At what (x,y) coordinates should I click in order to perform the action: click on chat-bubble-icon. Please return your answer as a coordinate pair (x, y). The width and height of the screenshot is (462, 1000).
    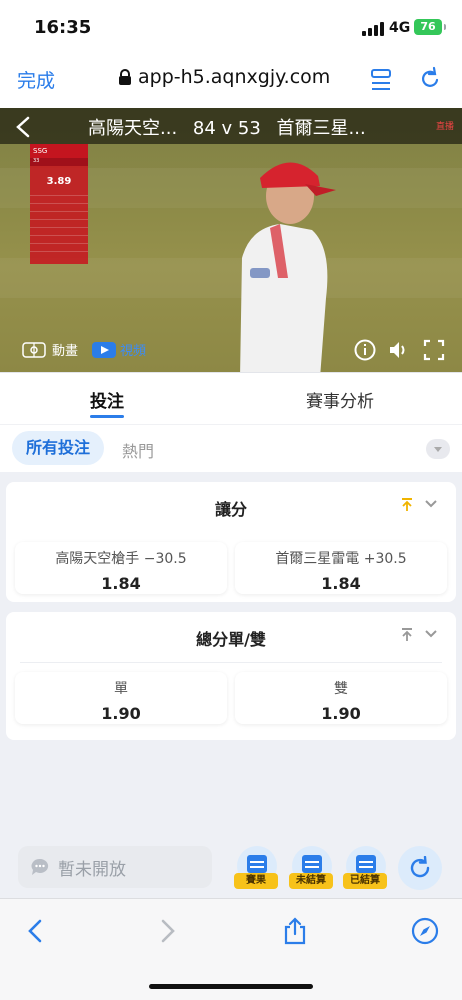
    Looking at the image, I should click on (40, 866).